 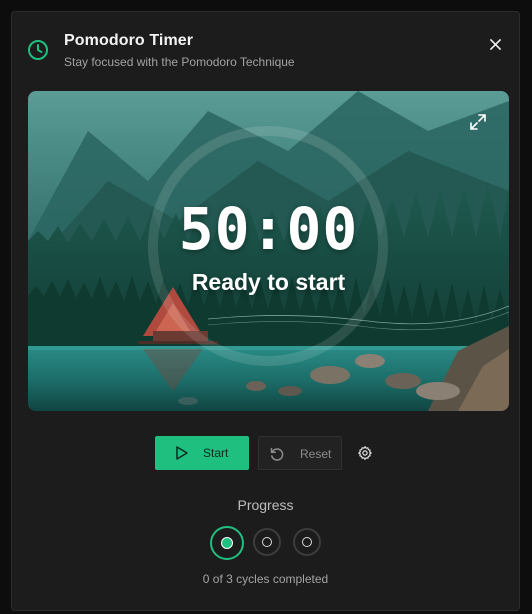 What do you see at coordinates (227, 543) in the screenshot?
I see `cycle-indicator-active` at bounding box center [227, 543].